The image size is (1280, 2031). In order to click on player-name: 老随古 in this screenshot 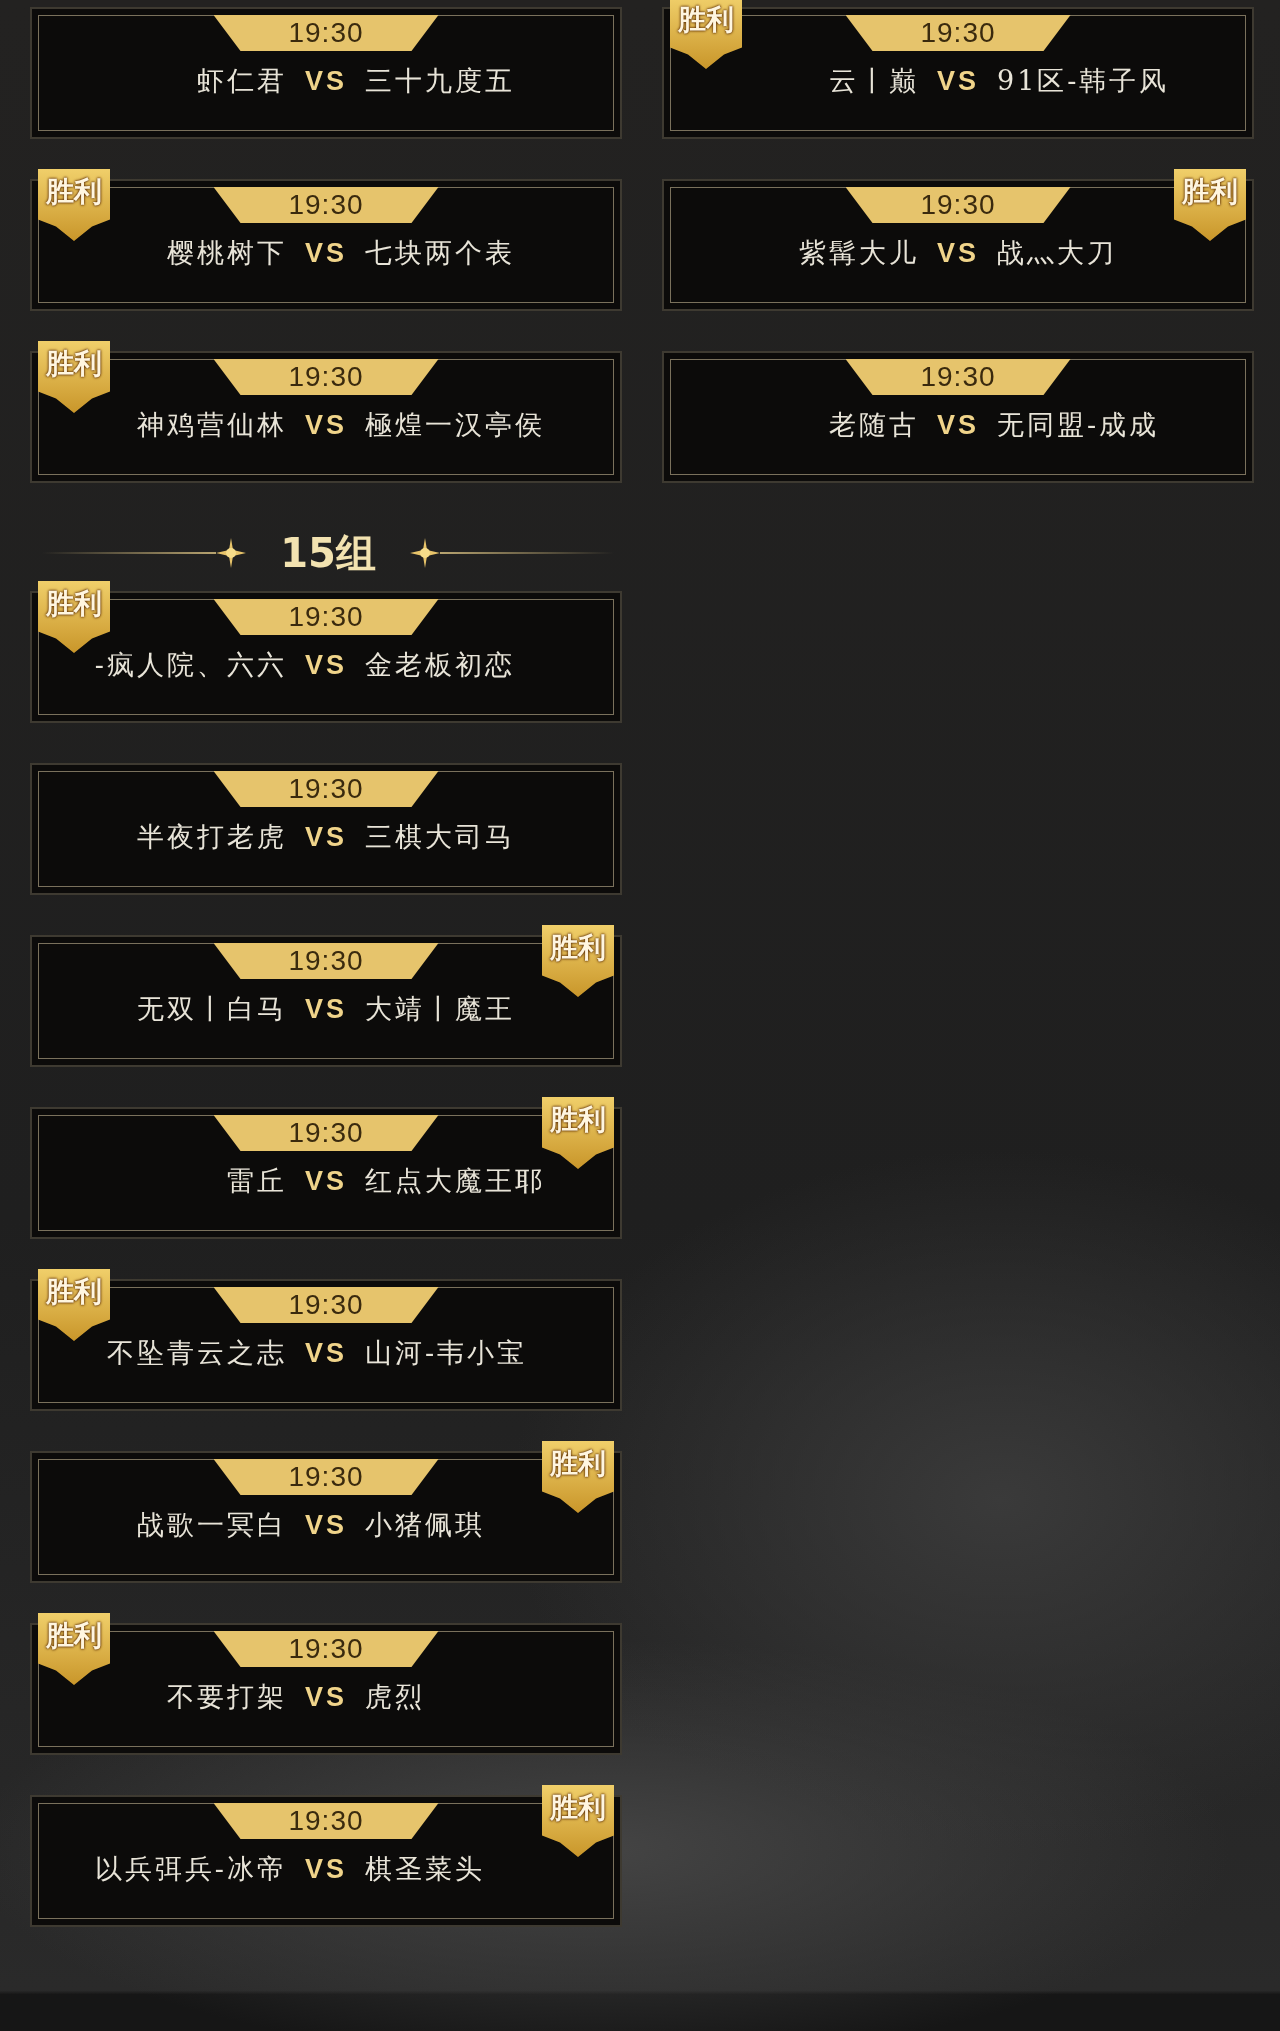, I will do `click(874, 425)`.